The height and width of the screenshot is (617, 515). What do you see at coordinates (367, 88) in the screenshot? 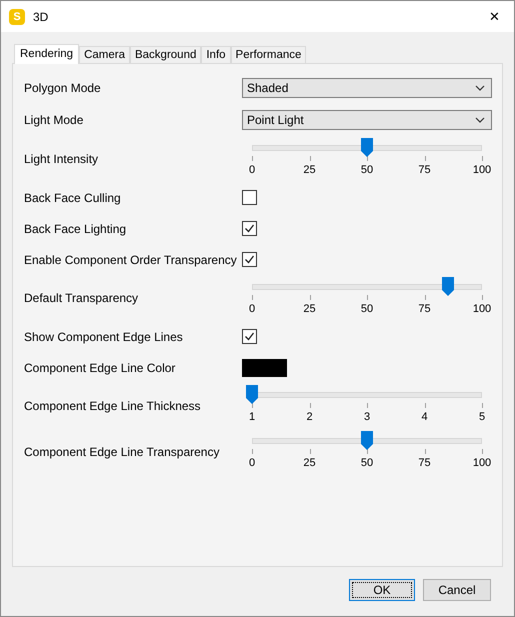
I see `dropdown: Shaded` at bounding box center [367, 88].